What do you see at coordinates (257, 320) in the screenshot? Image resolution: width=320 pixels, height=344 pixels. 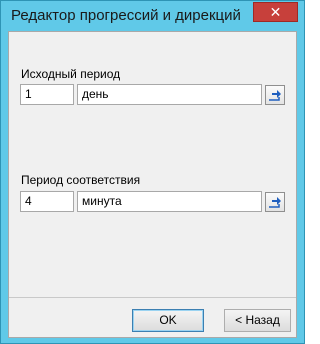 I see `back-button: < Назад` at bounding box center [257, 320].